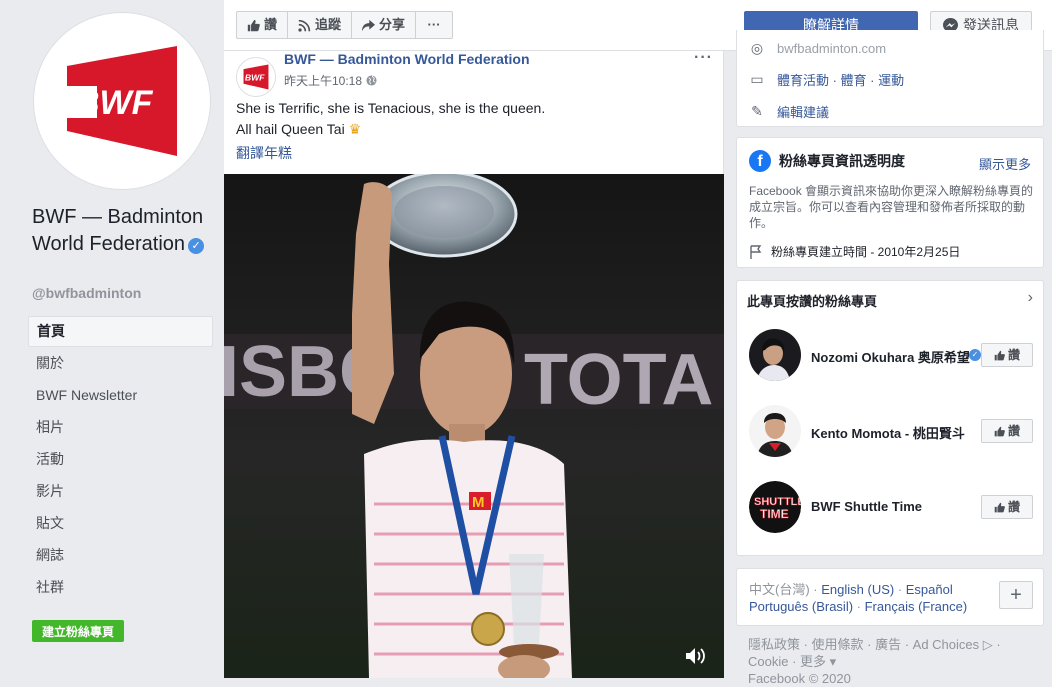 The width and height of the screenshot is (1052, 687). Describe the element at coordinates (803, 111) in the screenshot. I see `suggest-edit-link: 編輯建議` at that location.